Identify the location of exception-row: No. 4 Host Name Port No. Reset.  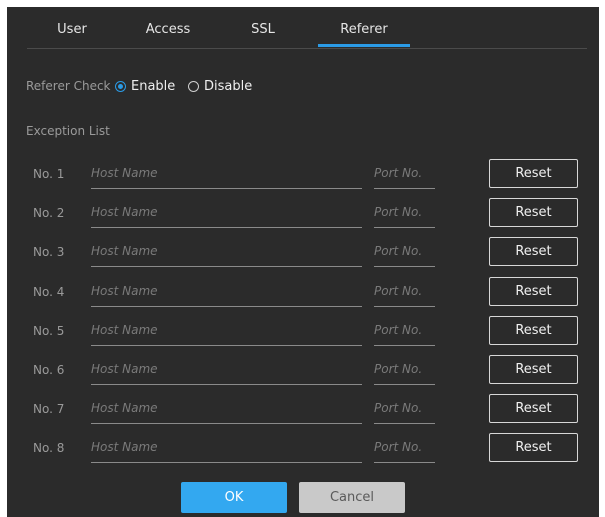
(303, 293).